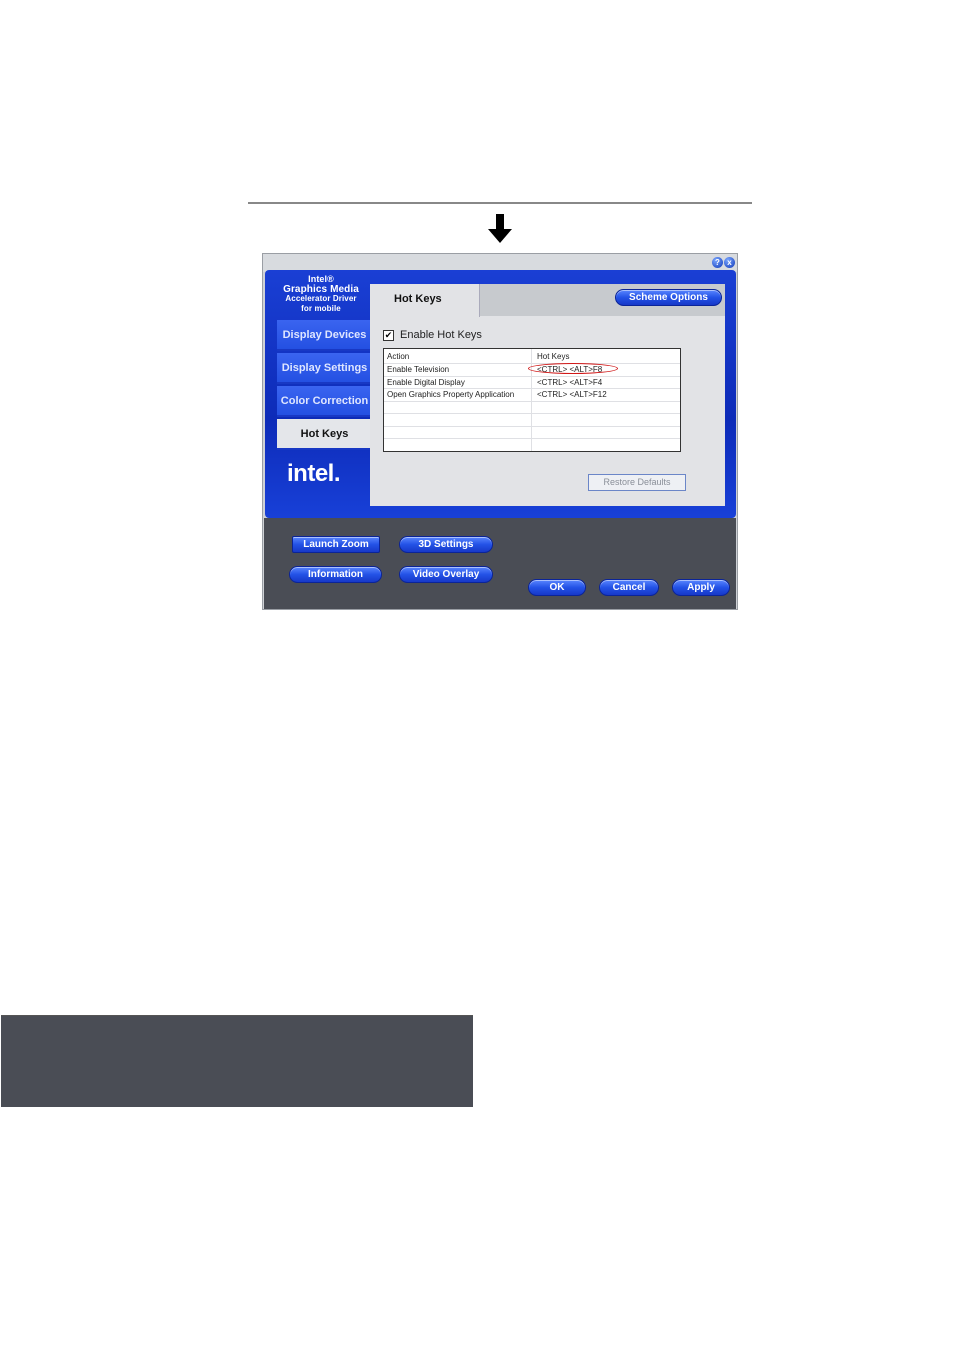 Image resolution: width=954 pixels, height=1351 pixels. I want to click on table-row: Enable Television <CTRL> <ALT>F8, so click(532, 370).